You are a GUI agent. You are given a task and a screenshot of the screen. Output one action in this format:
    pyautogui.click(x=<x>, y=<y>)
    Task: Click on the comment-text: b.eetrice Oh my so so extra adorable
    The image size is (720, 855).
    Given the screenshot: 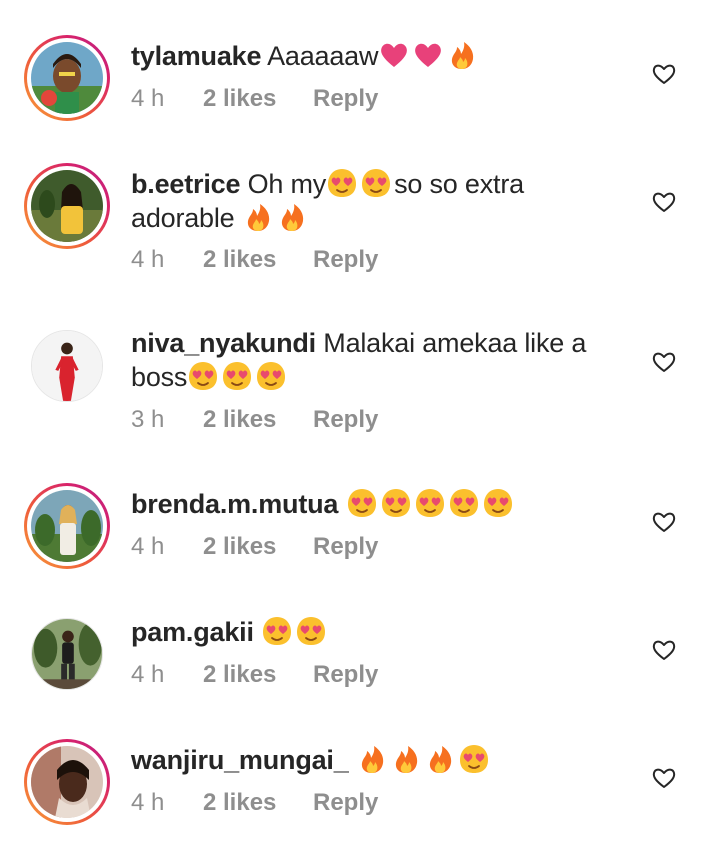 What is the action you would take?
    pyautogui.click(x=381, y=201)
    